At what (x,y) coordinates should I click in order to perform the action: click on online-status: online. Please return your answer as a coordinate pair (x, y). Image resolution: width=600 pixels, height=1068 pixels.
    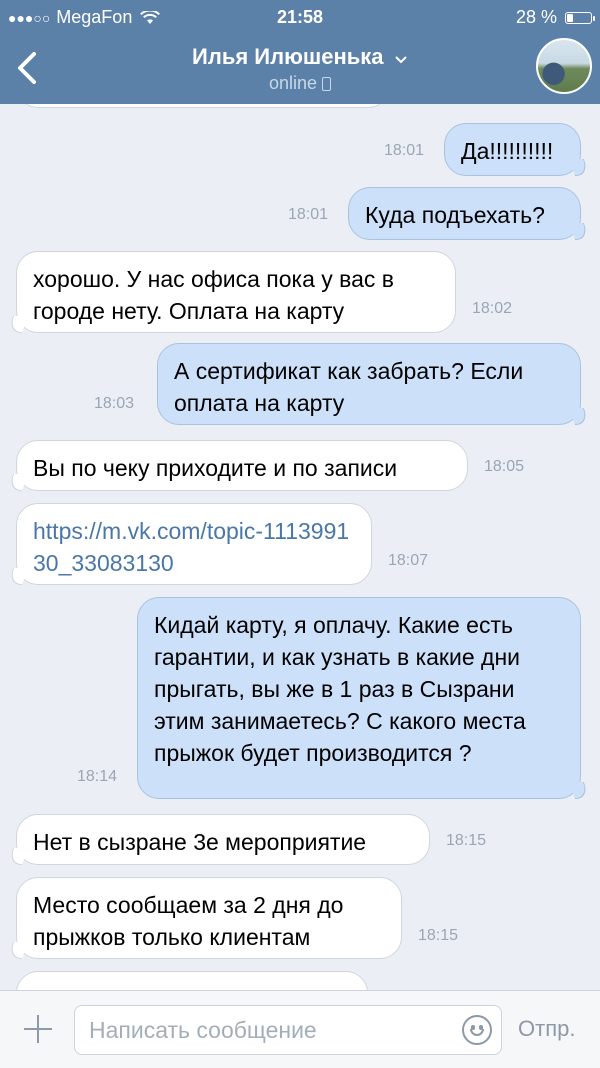
    Looking at the image, I should click on (293, 83).